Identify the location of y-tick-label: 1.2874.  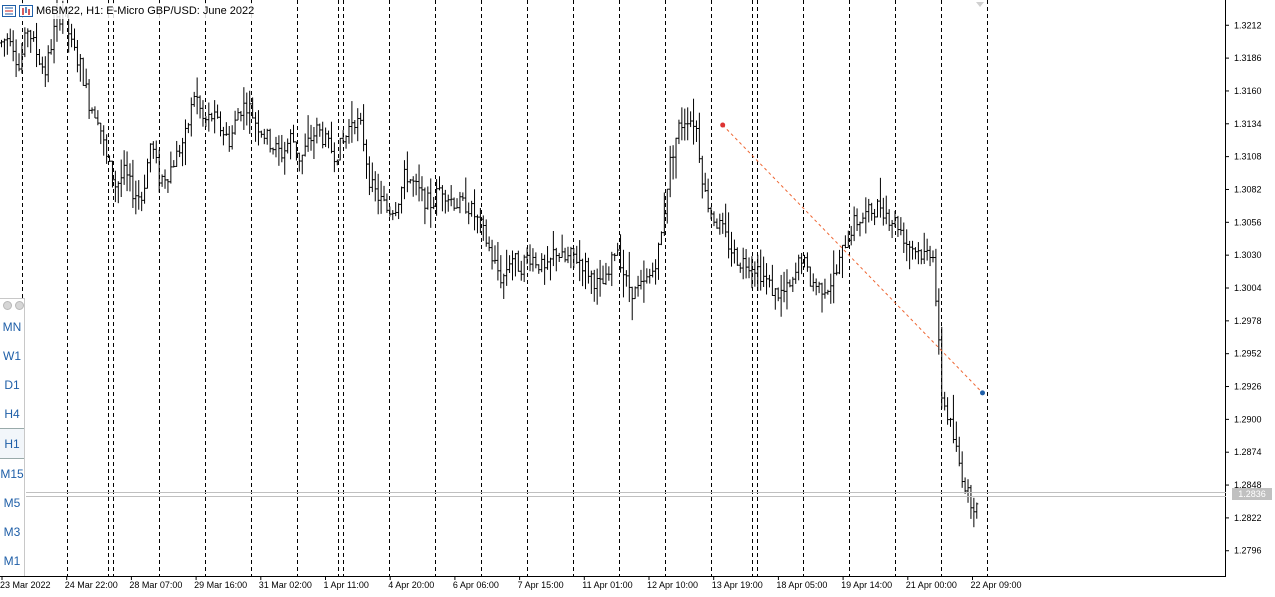
(1248, 452).